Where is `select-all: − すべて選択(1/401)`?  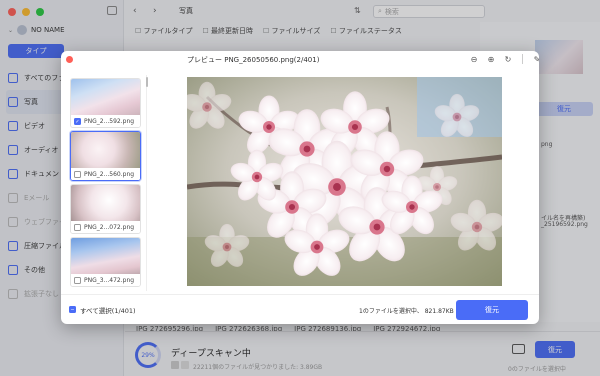
select-all: − すべて選択(1/401) is located at coordinates (102, 310).